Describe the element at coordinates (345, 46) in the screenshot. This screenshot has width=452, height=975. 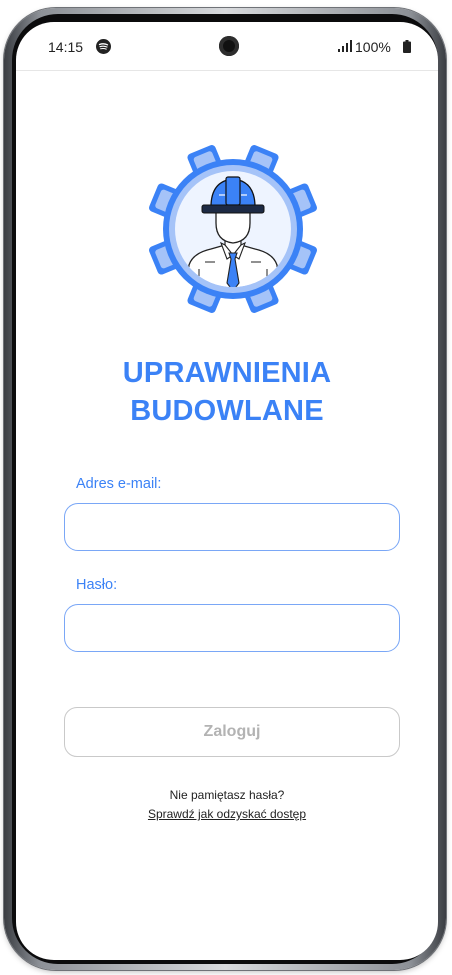
I see `signal-icon` at that location.